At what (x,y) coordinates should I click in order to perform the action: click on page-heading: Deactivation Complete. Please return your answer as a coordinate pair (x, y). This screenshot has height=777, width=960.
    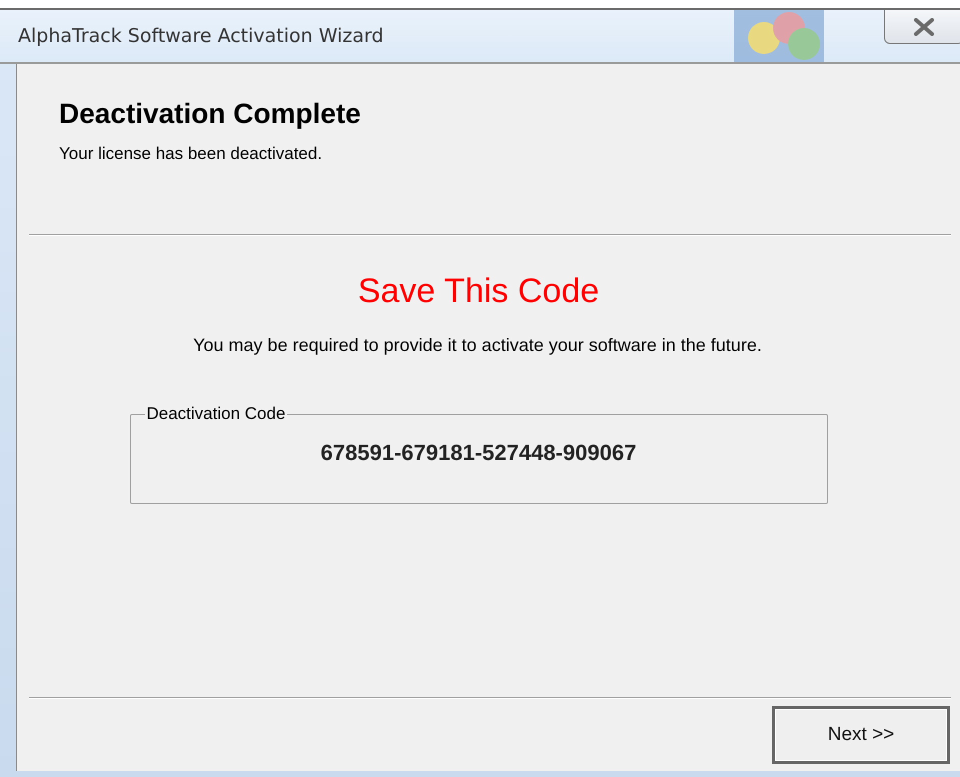
    Looking at the image, I should click on (210, 114).